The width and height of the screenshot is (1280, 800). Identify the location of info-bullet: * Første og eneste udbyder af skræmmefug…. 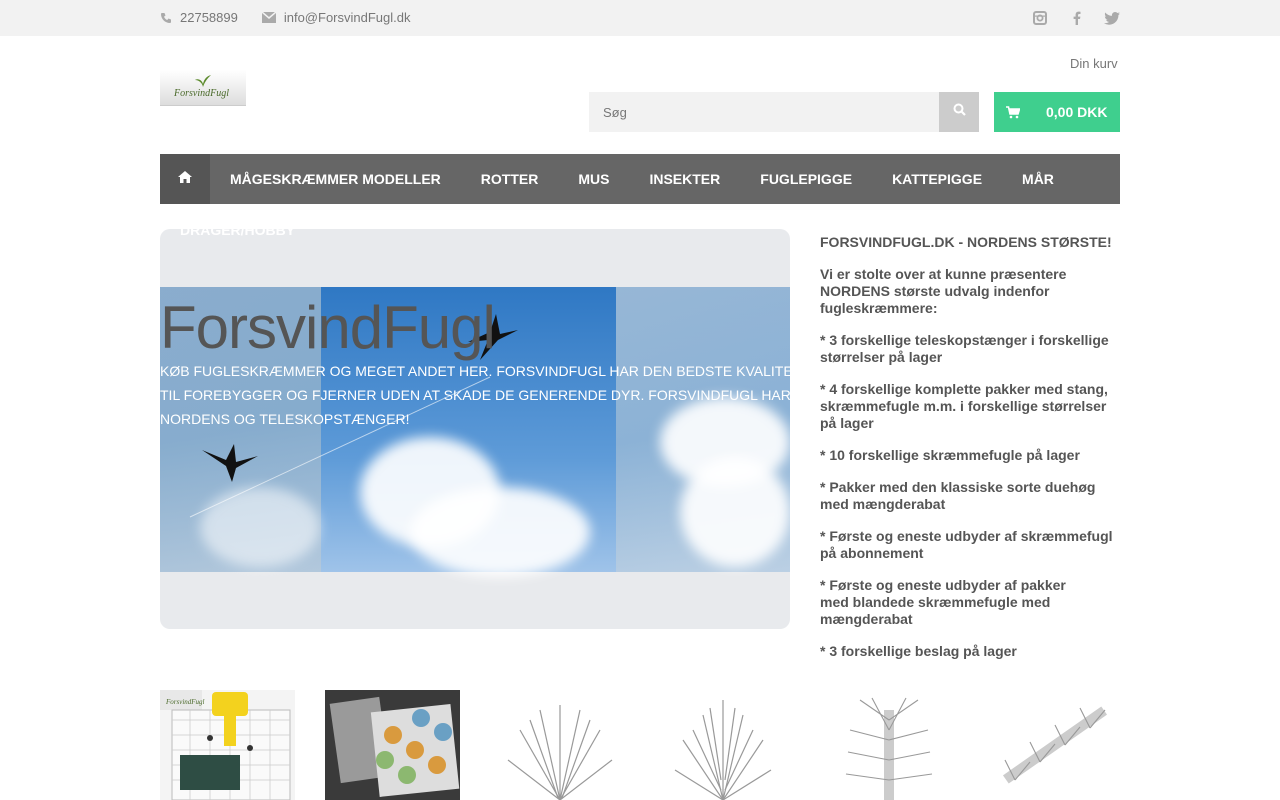
(966, 544).